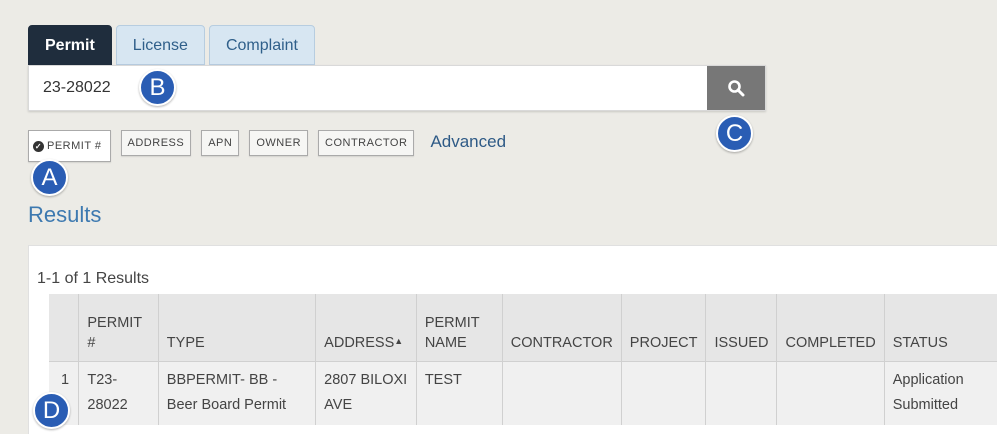 Image resolution: width=997 pixels, height=434 pixels. Describe the element at coordinates (562, 327) in the screenshot. I see `column-header-contractor: CONTRACTOR` at that location.